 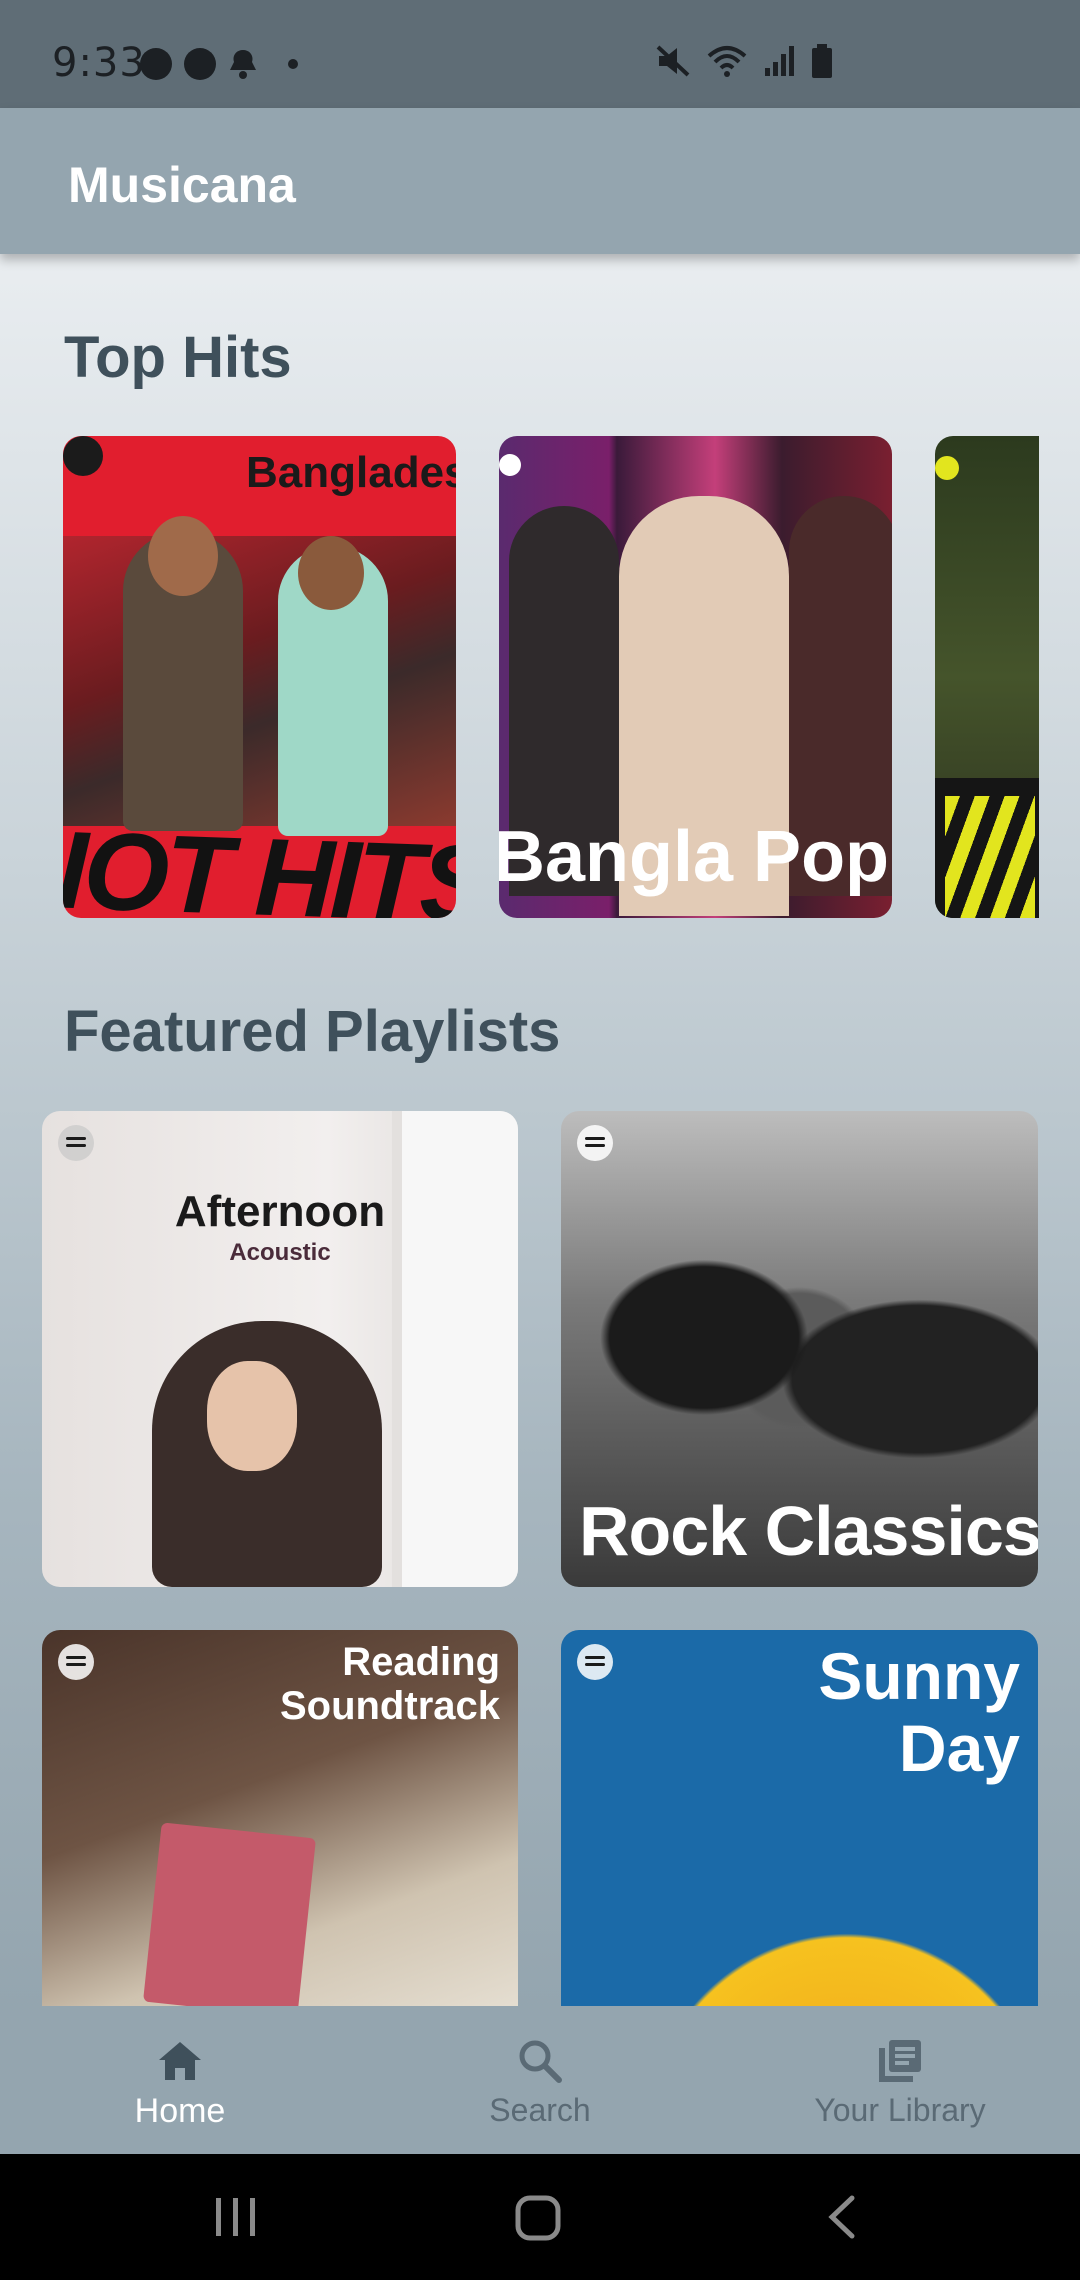 I want to click on more-notifications-dot, so click(x=293, y=64).